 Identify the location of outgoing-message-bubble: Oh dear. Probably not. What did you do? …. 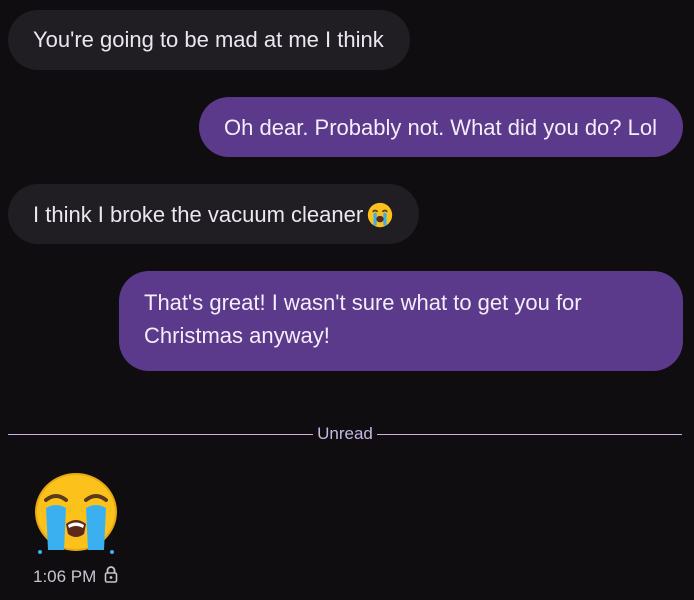
(441, 127).